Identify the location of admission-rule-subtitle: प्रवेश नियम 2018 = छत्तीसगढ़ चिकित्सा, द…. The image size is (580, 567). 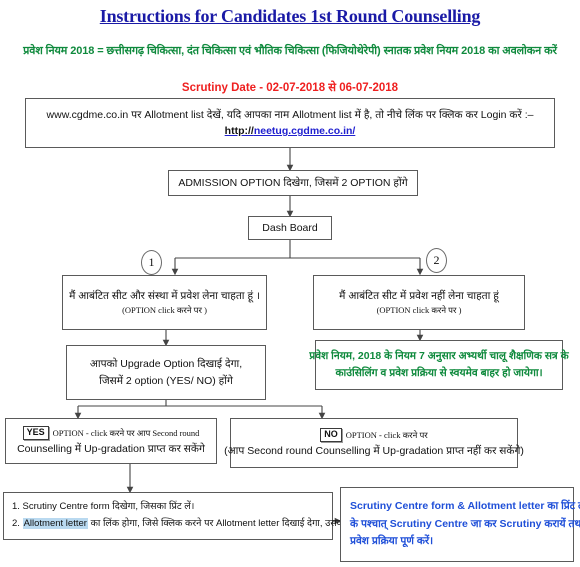
(290, 51).